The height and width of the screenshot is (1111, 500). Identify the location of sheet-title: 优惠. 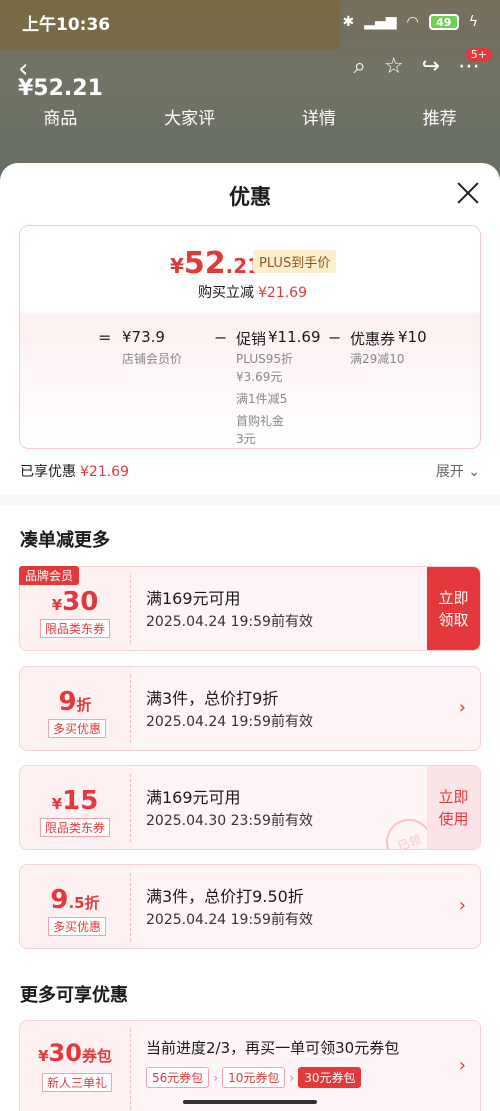
(250, 197).